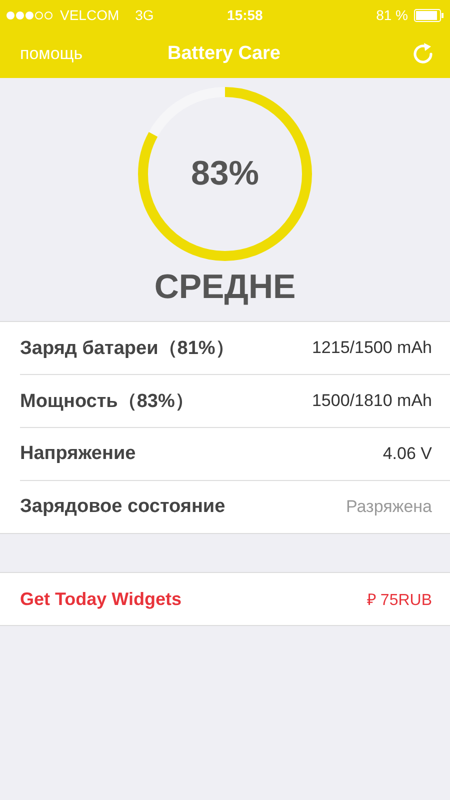 The height and width of the screenshot is (800, 450). Describe the element at coordinates (399, 600) in the screenshot. I see `offer-price: ₽ 75RUB` at that location.